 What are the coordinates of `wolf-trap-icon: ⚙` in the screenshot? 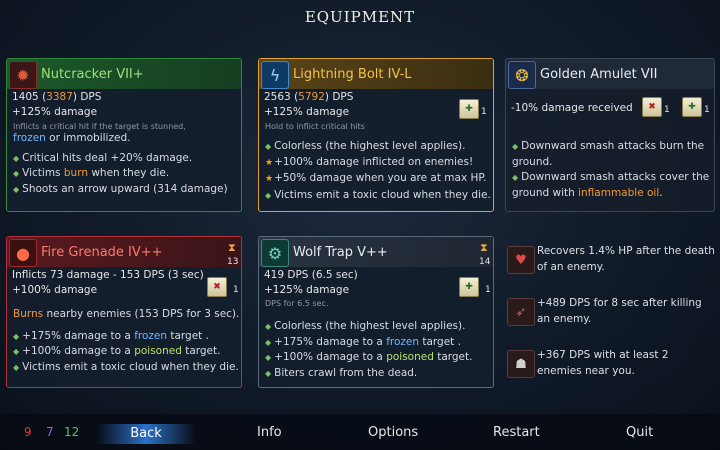 It's located at (275, 253).